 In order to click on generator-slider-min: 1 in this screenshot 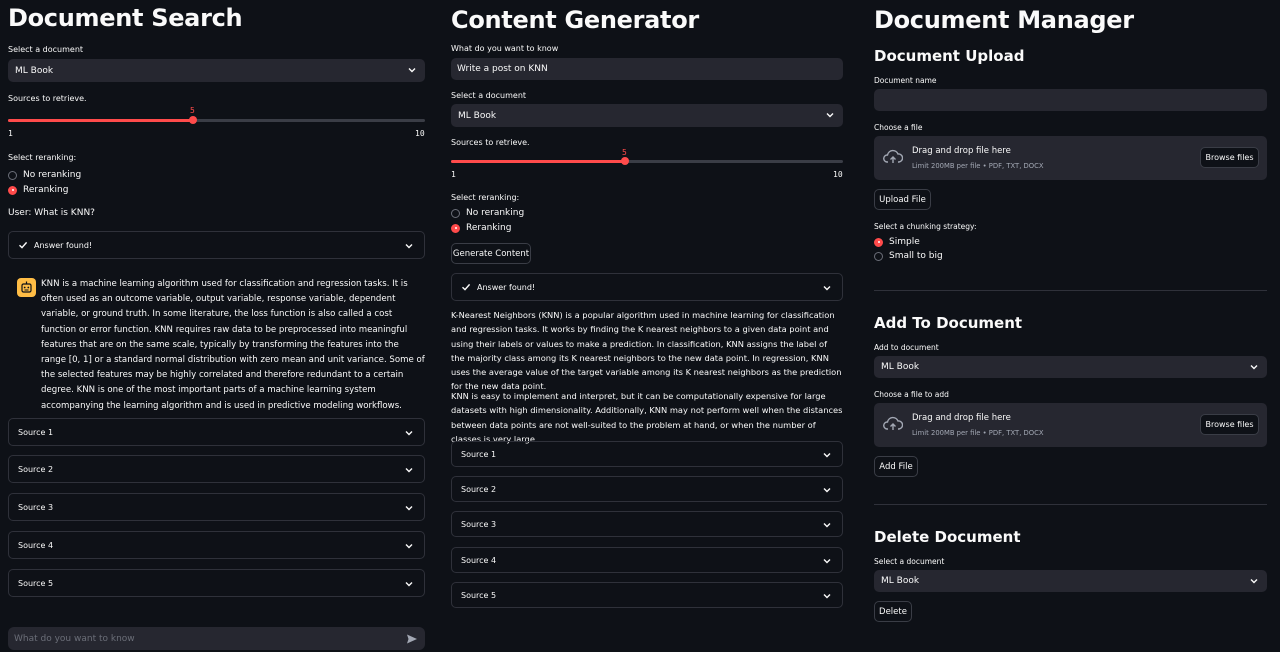, I will do `click(453, 174)`.